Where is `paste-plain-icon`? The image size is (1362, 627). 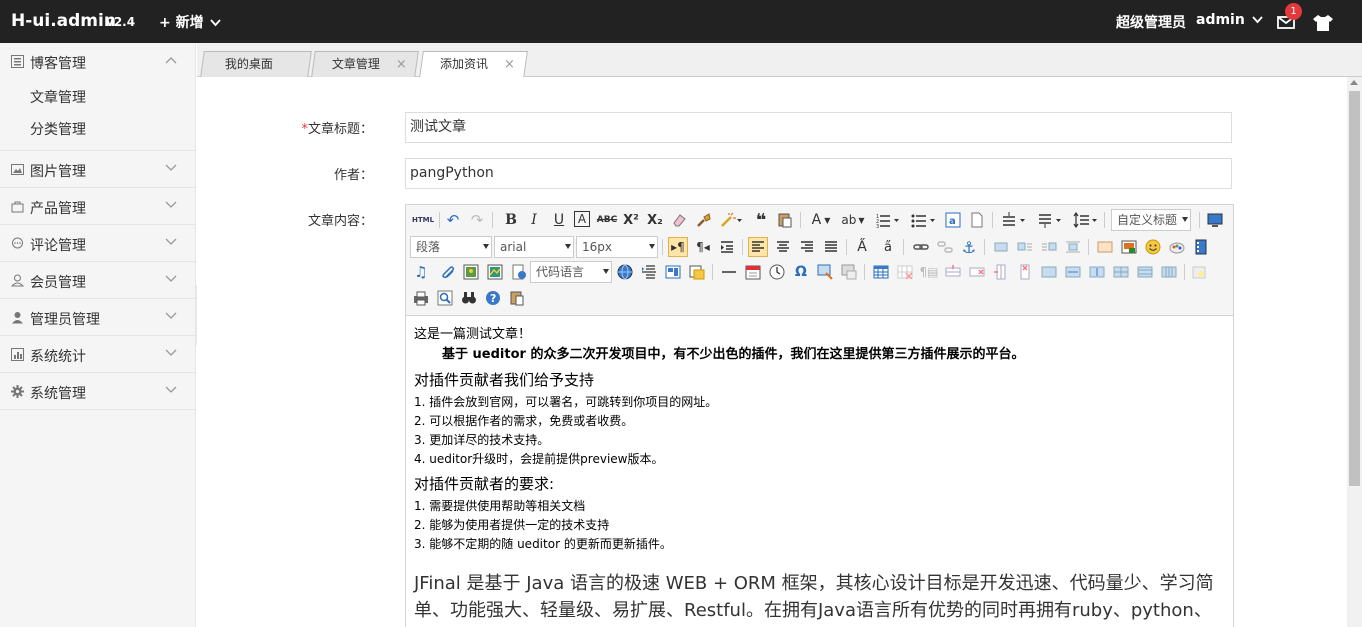
paste-plain-icon is located at coordinates (785, 220).